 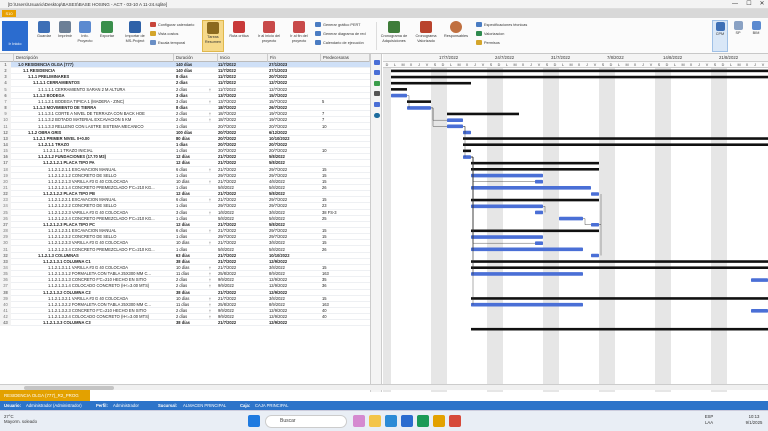 What do you see at coordinates (196, 323) in the screenshot?
I see `task-duration: 38 días` at bounding box center [196, 323].